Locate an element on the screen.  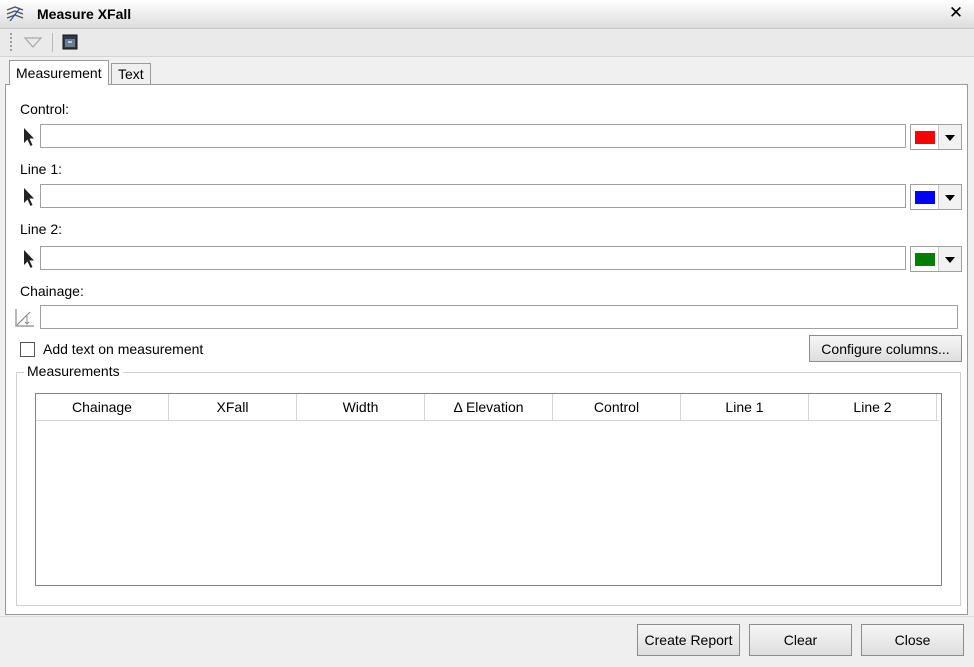
toolbar-grip is located at coordinates (11, 42).